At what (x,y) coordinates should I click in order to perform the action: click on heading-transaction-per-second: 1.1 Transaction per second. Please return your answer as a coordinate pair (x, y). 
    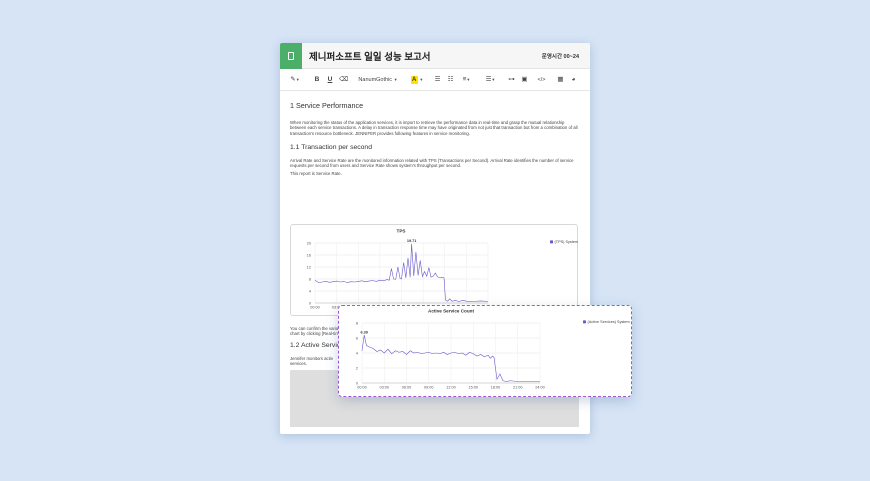
    Looking at the image, I should click on (331, 147).